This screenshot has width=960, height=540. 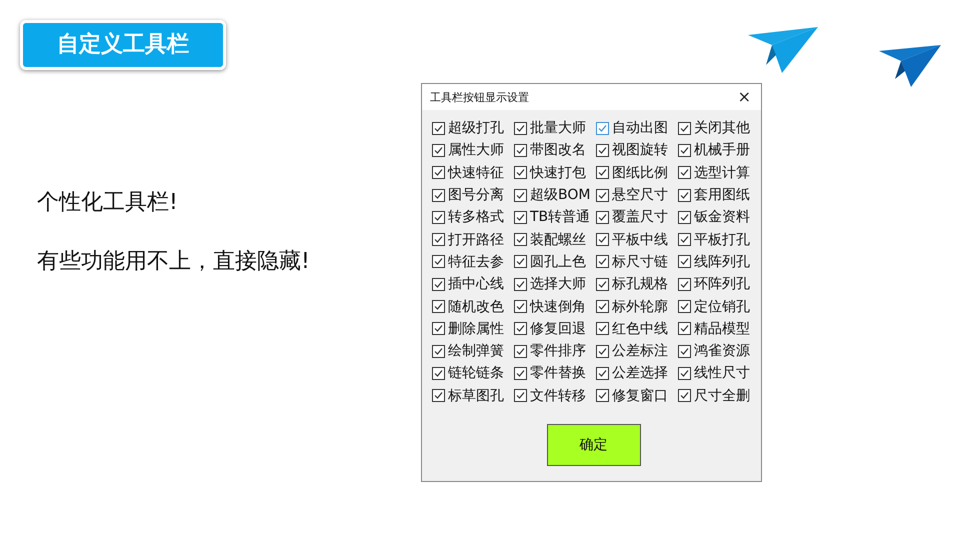 I want to click on option-label: 平板中线, so click(x=640, y=239).